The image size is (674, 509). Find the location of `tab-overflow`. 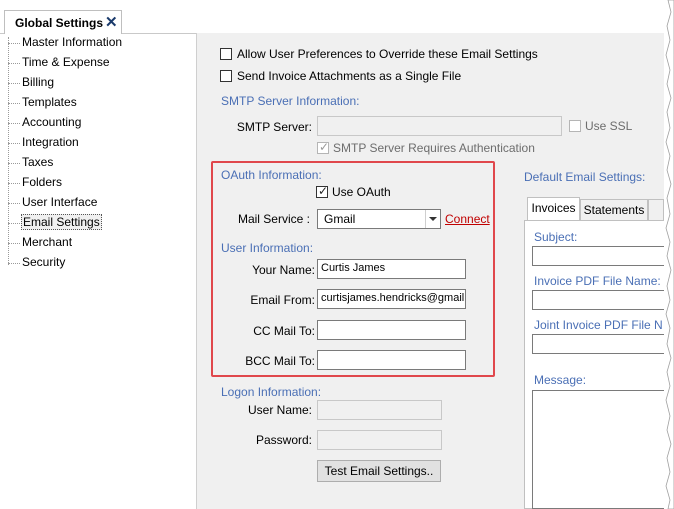

tab-overflow is located at coordinates (656, 210).